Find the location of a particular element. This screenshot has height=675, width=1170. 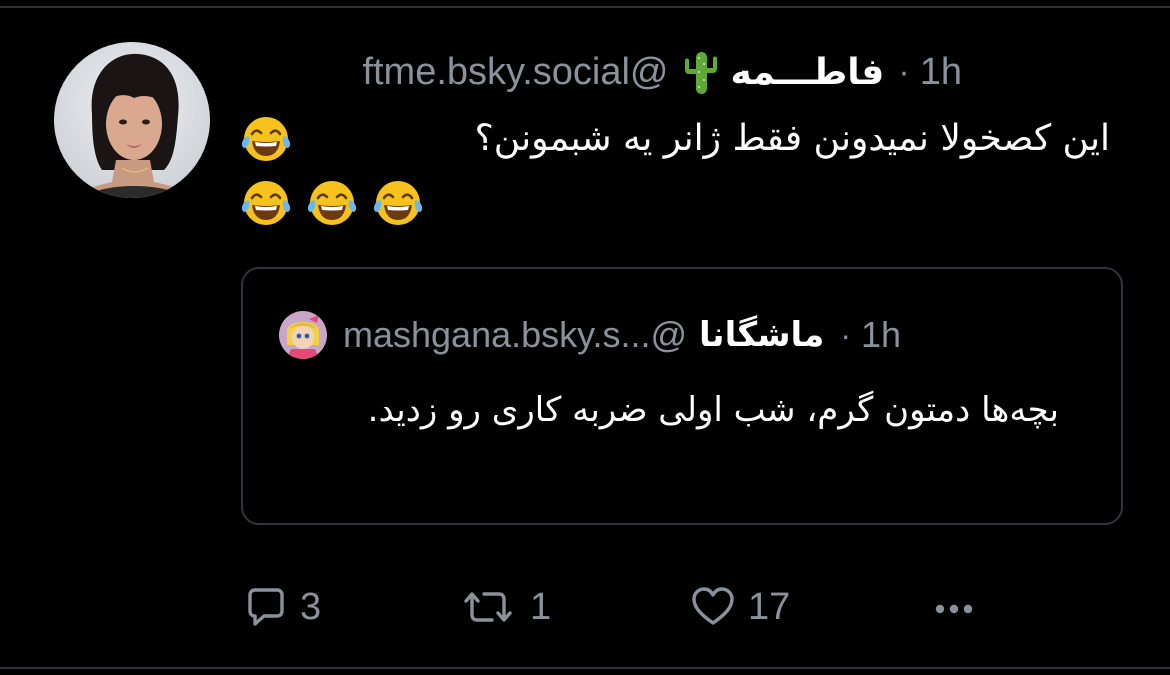

emoji-row is located at coordinates (332, 202).